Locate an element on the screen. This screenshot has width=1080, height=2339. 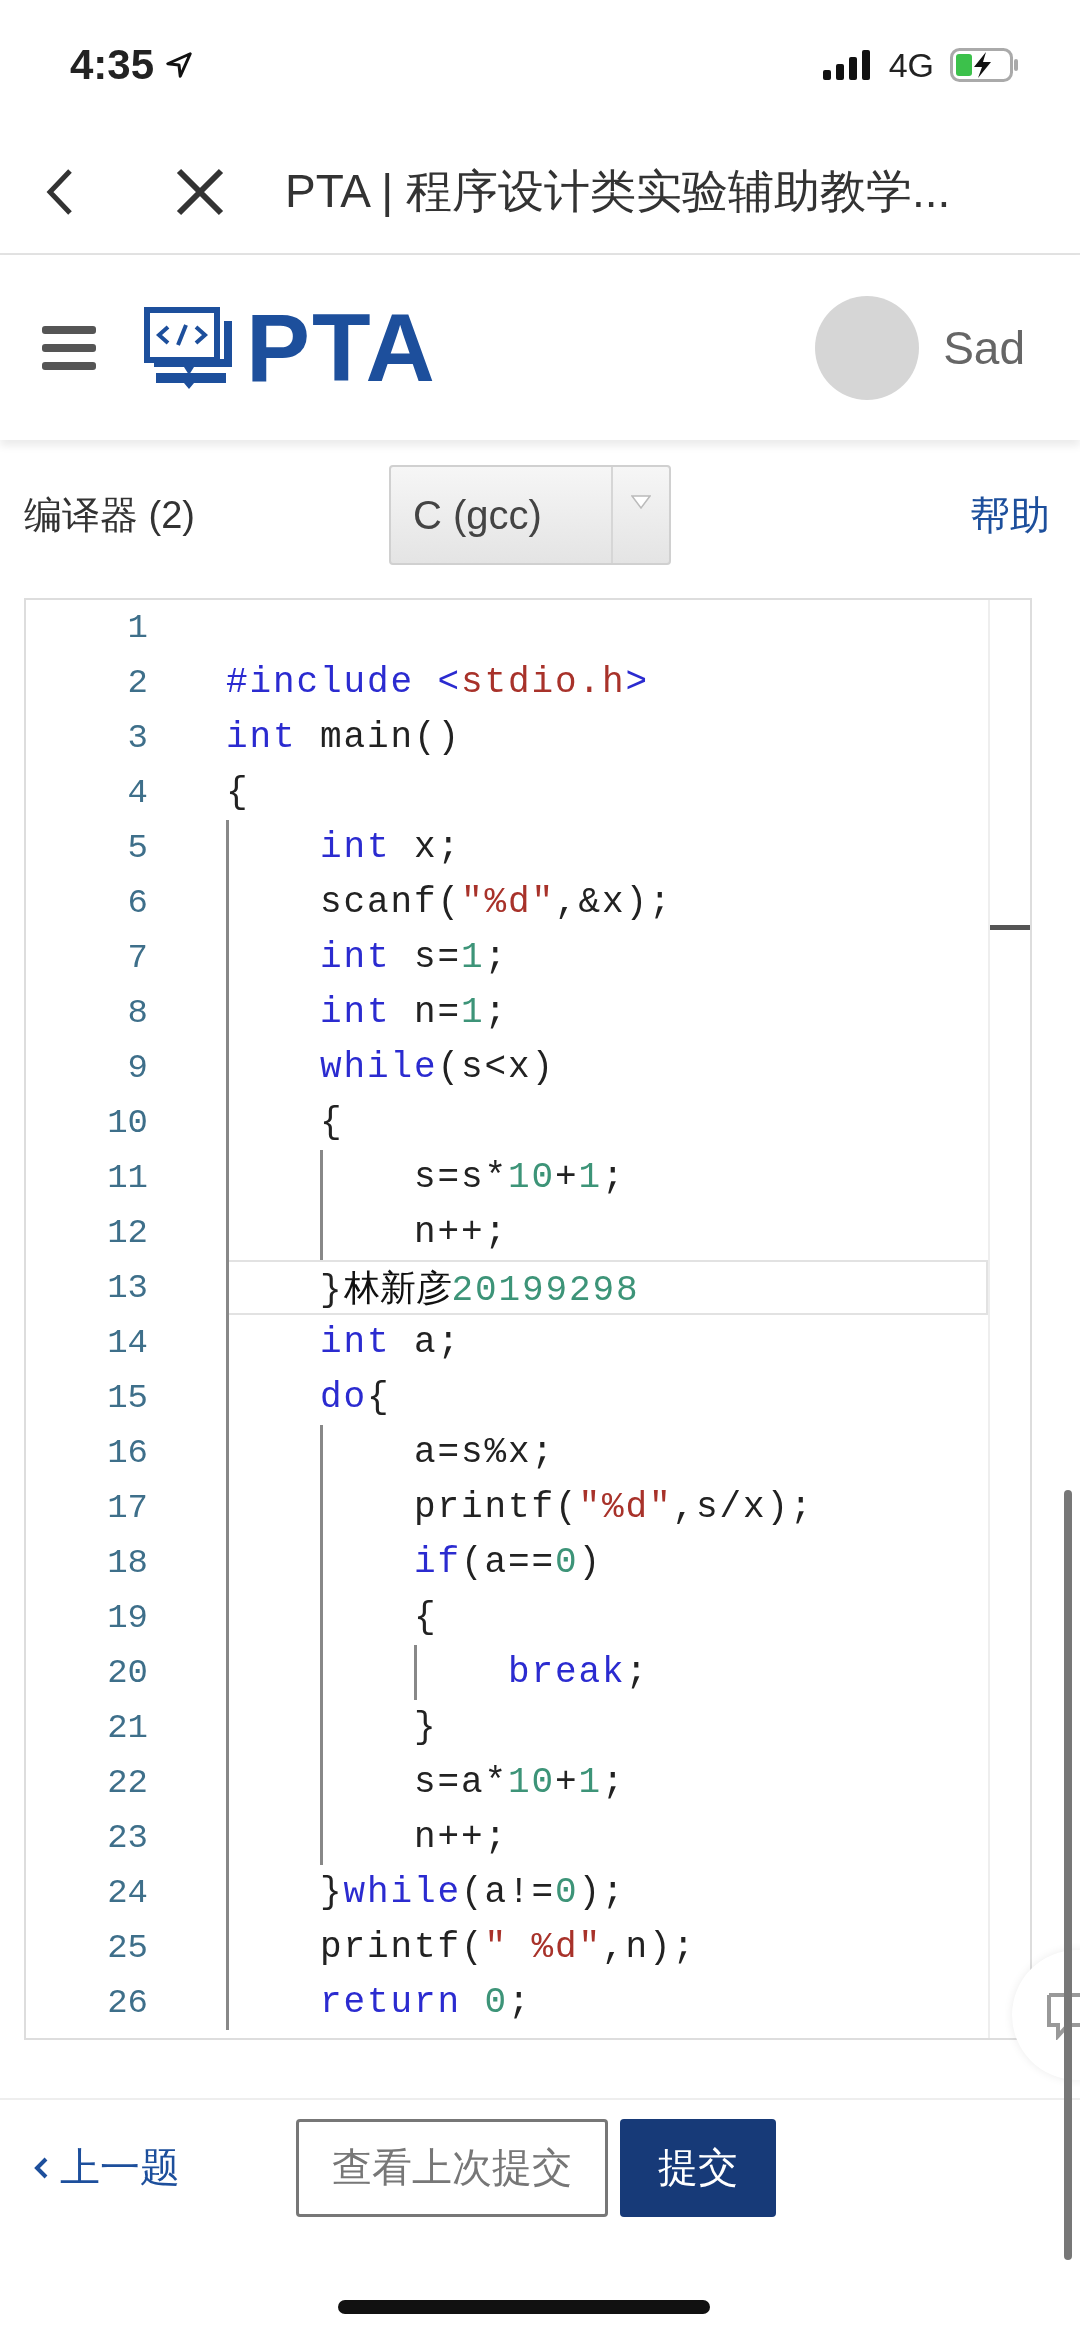
code-line: printf(" %d",n); is located at coordinates (461, 1947).